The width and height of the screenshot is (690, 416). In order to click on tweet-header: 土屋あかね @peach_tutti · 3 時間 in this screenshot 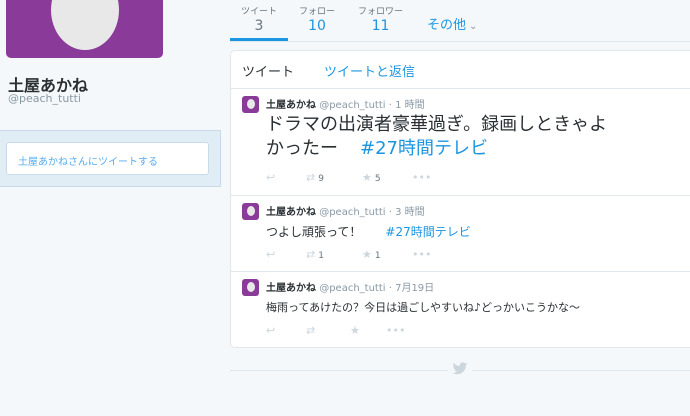, I will do `click(345, 210)`.